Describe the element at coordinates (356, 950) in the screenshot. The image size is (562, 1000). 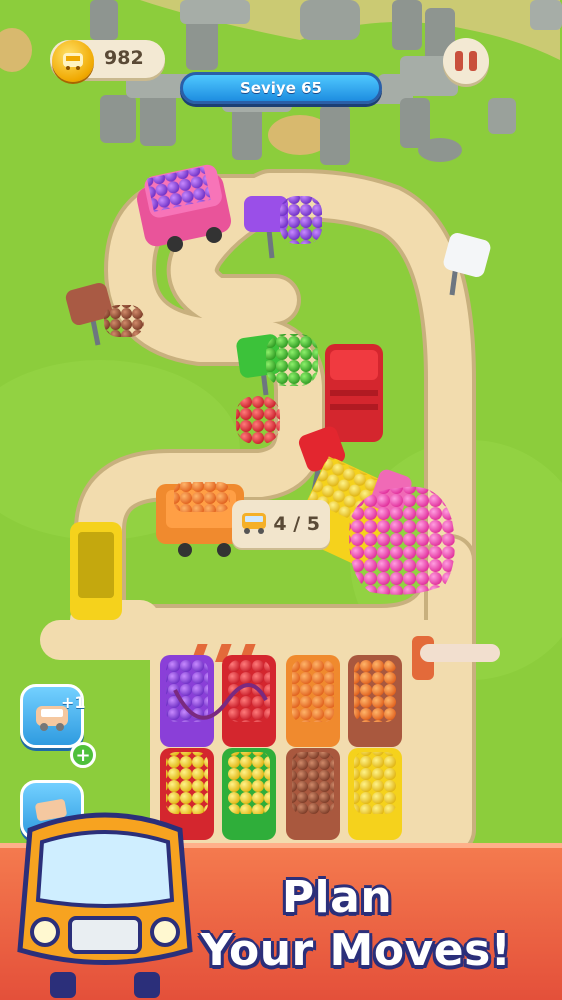
I see `tagline-line2: Your Moves!` at that location.